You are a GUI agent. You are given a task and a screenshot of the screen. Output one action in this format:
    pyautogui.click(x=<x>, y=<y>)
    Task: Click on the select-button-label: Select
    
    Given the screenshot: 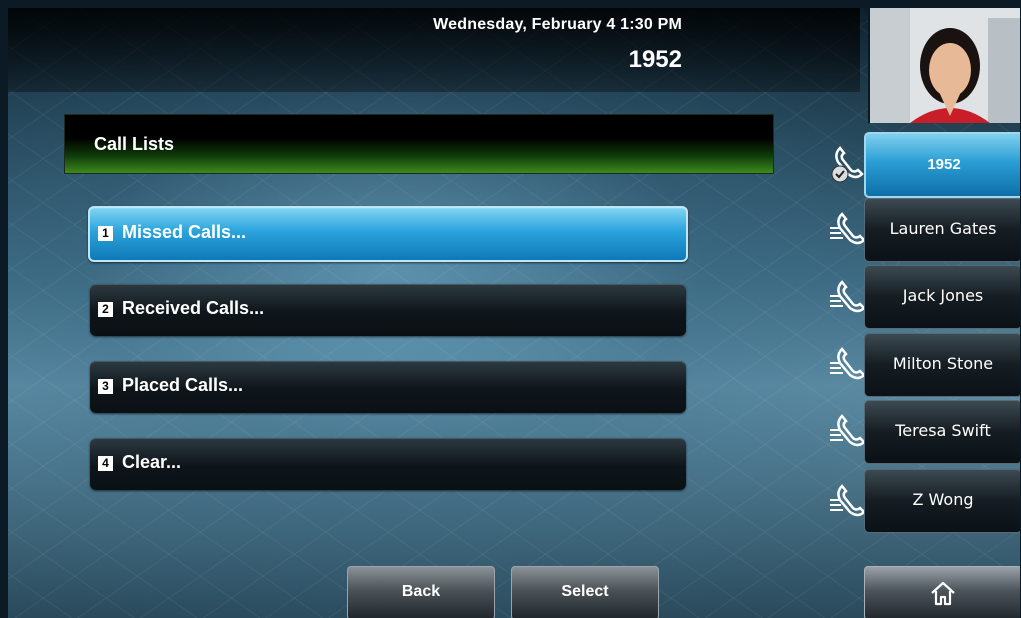 What is the action you would take?
    pyautogui.click(x=585, y=591)
    